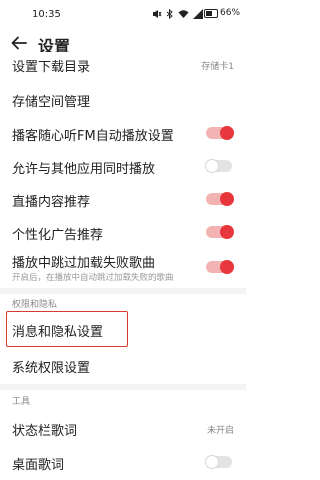 This screenshot has width=320, height=480. I want to click on back-arrow-icon, so click(19, 43).